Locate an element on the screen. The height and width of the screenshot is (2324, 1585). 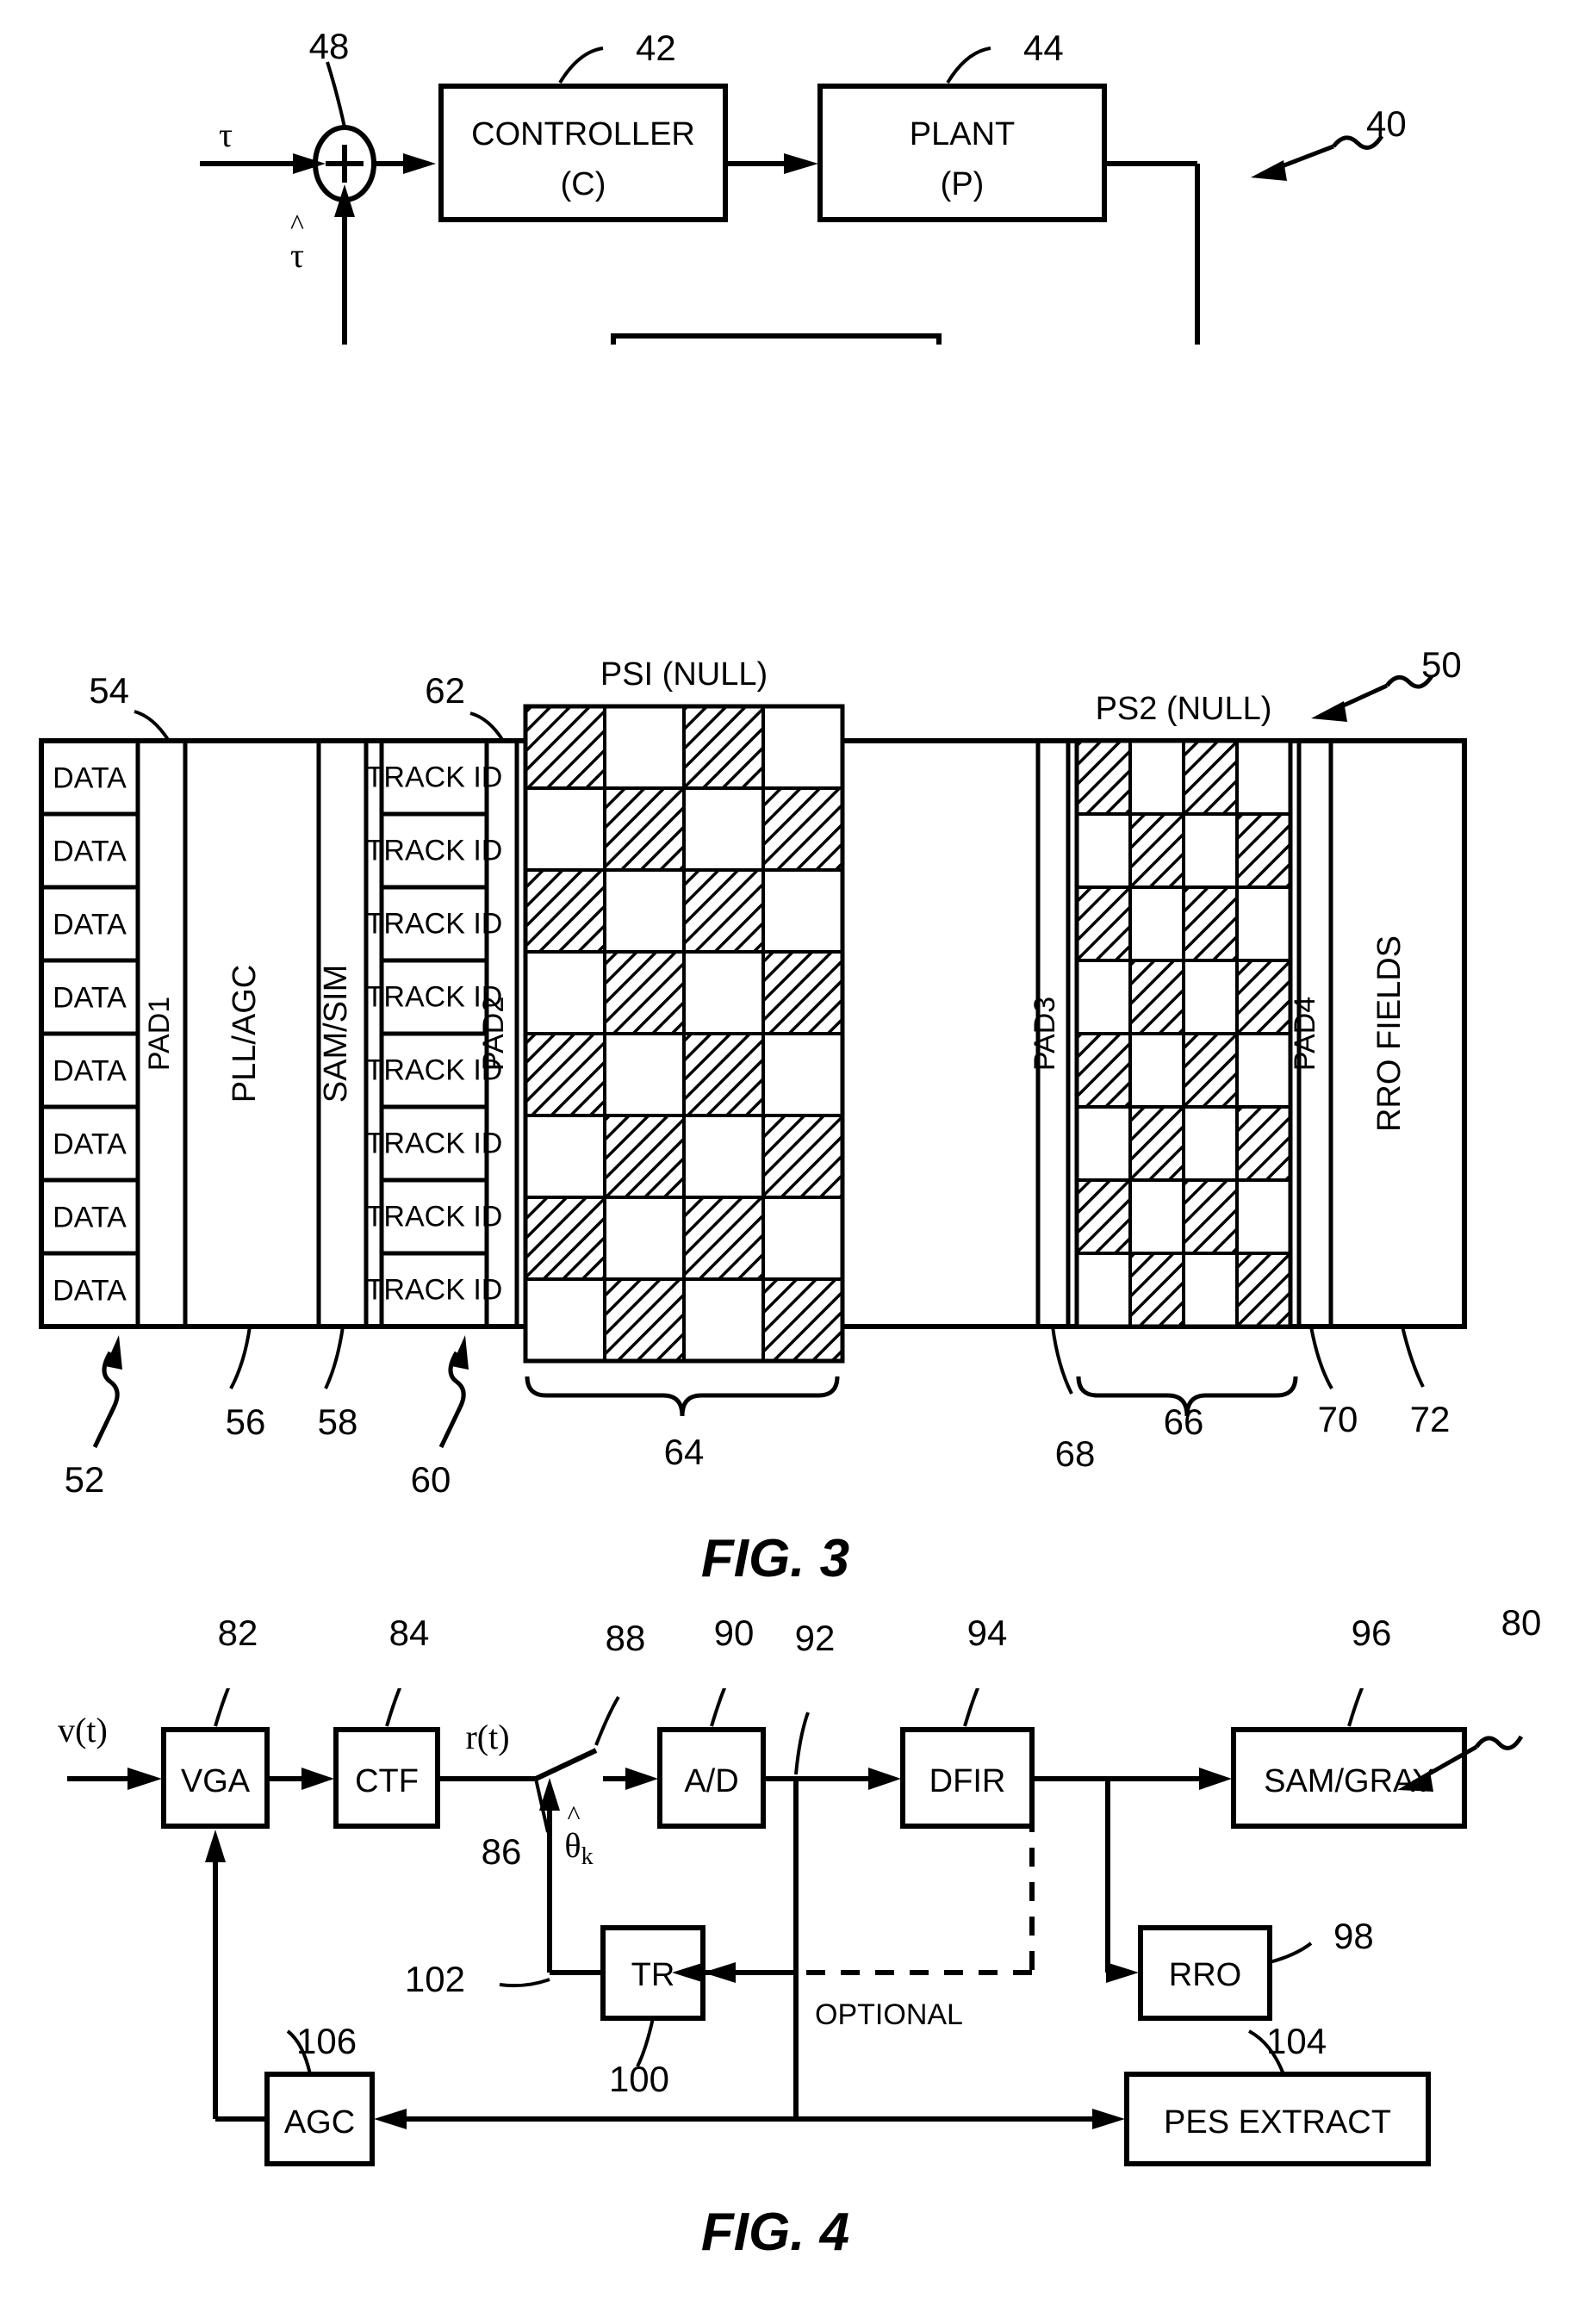
vga-label: VGA is located at coordinates (216, 1781).